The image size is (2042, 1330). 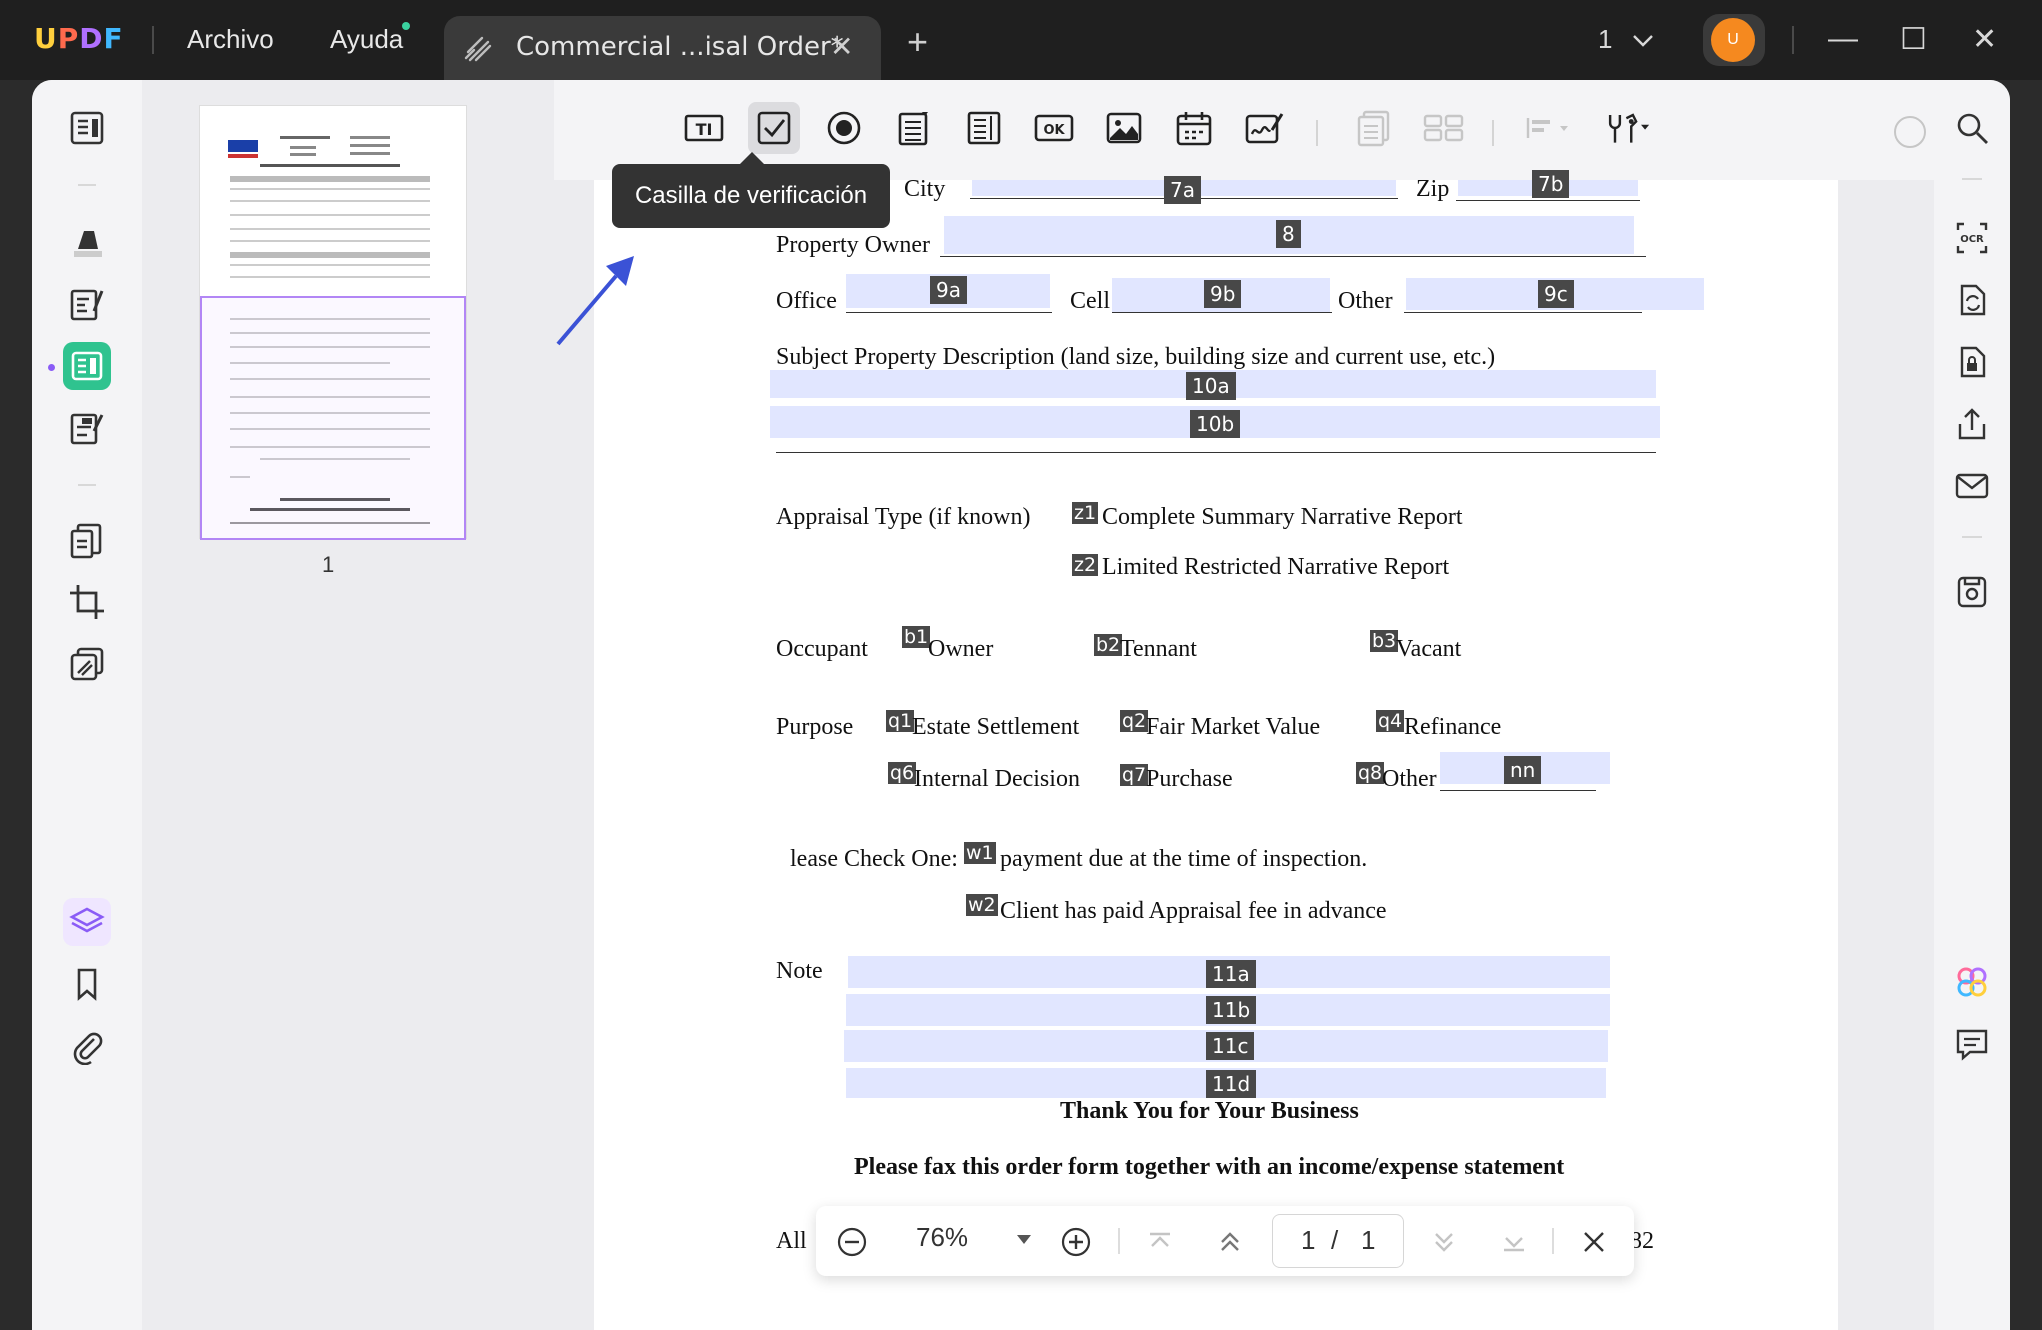 What do you see at coordinates (230, 39) in the screenshot?
I see `menu-archivo: Archivo` at bounding box center [230, 39].